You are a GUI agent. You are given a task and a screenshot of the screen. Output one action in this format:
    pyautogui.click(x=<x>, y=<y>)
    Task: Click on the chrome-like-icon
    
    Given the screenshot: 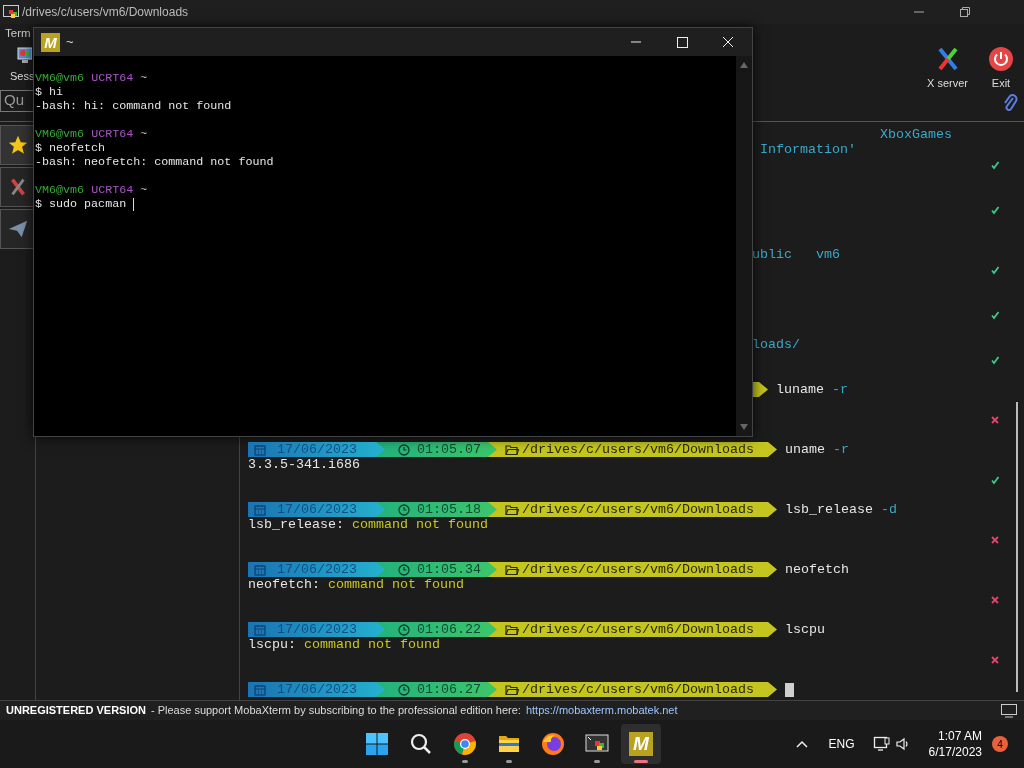 What is the action you would take?
    pyautogui.click(x=465, y=744)
    